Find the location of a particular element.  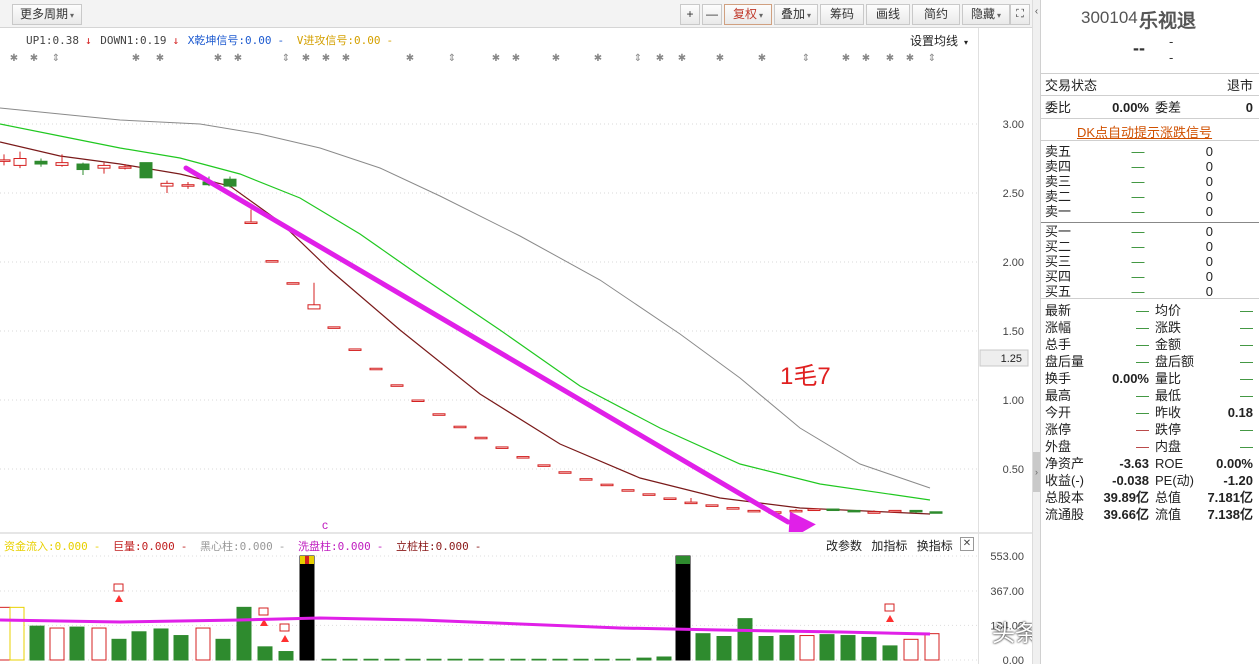

stat-label: 昨收 is located at coordinates (1168, 412).